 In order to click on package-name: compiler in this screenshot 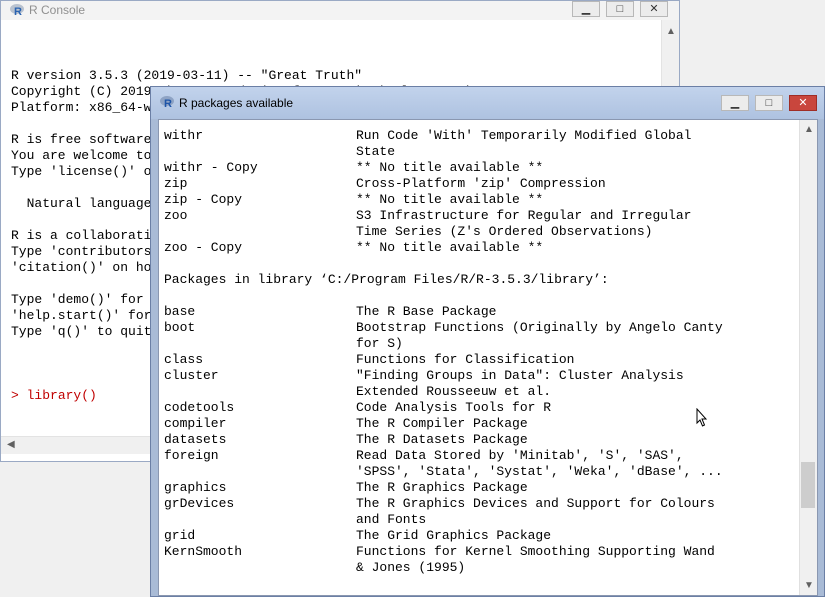, I will do `click(195, 423)`.